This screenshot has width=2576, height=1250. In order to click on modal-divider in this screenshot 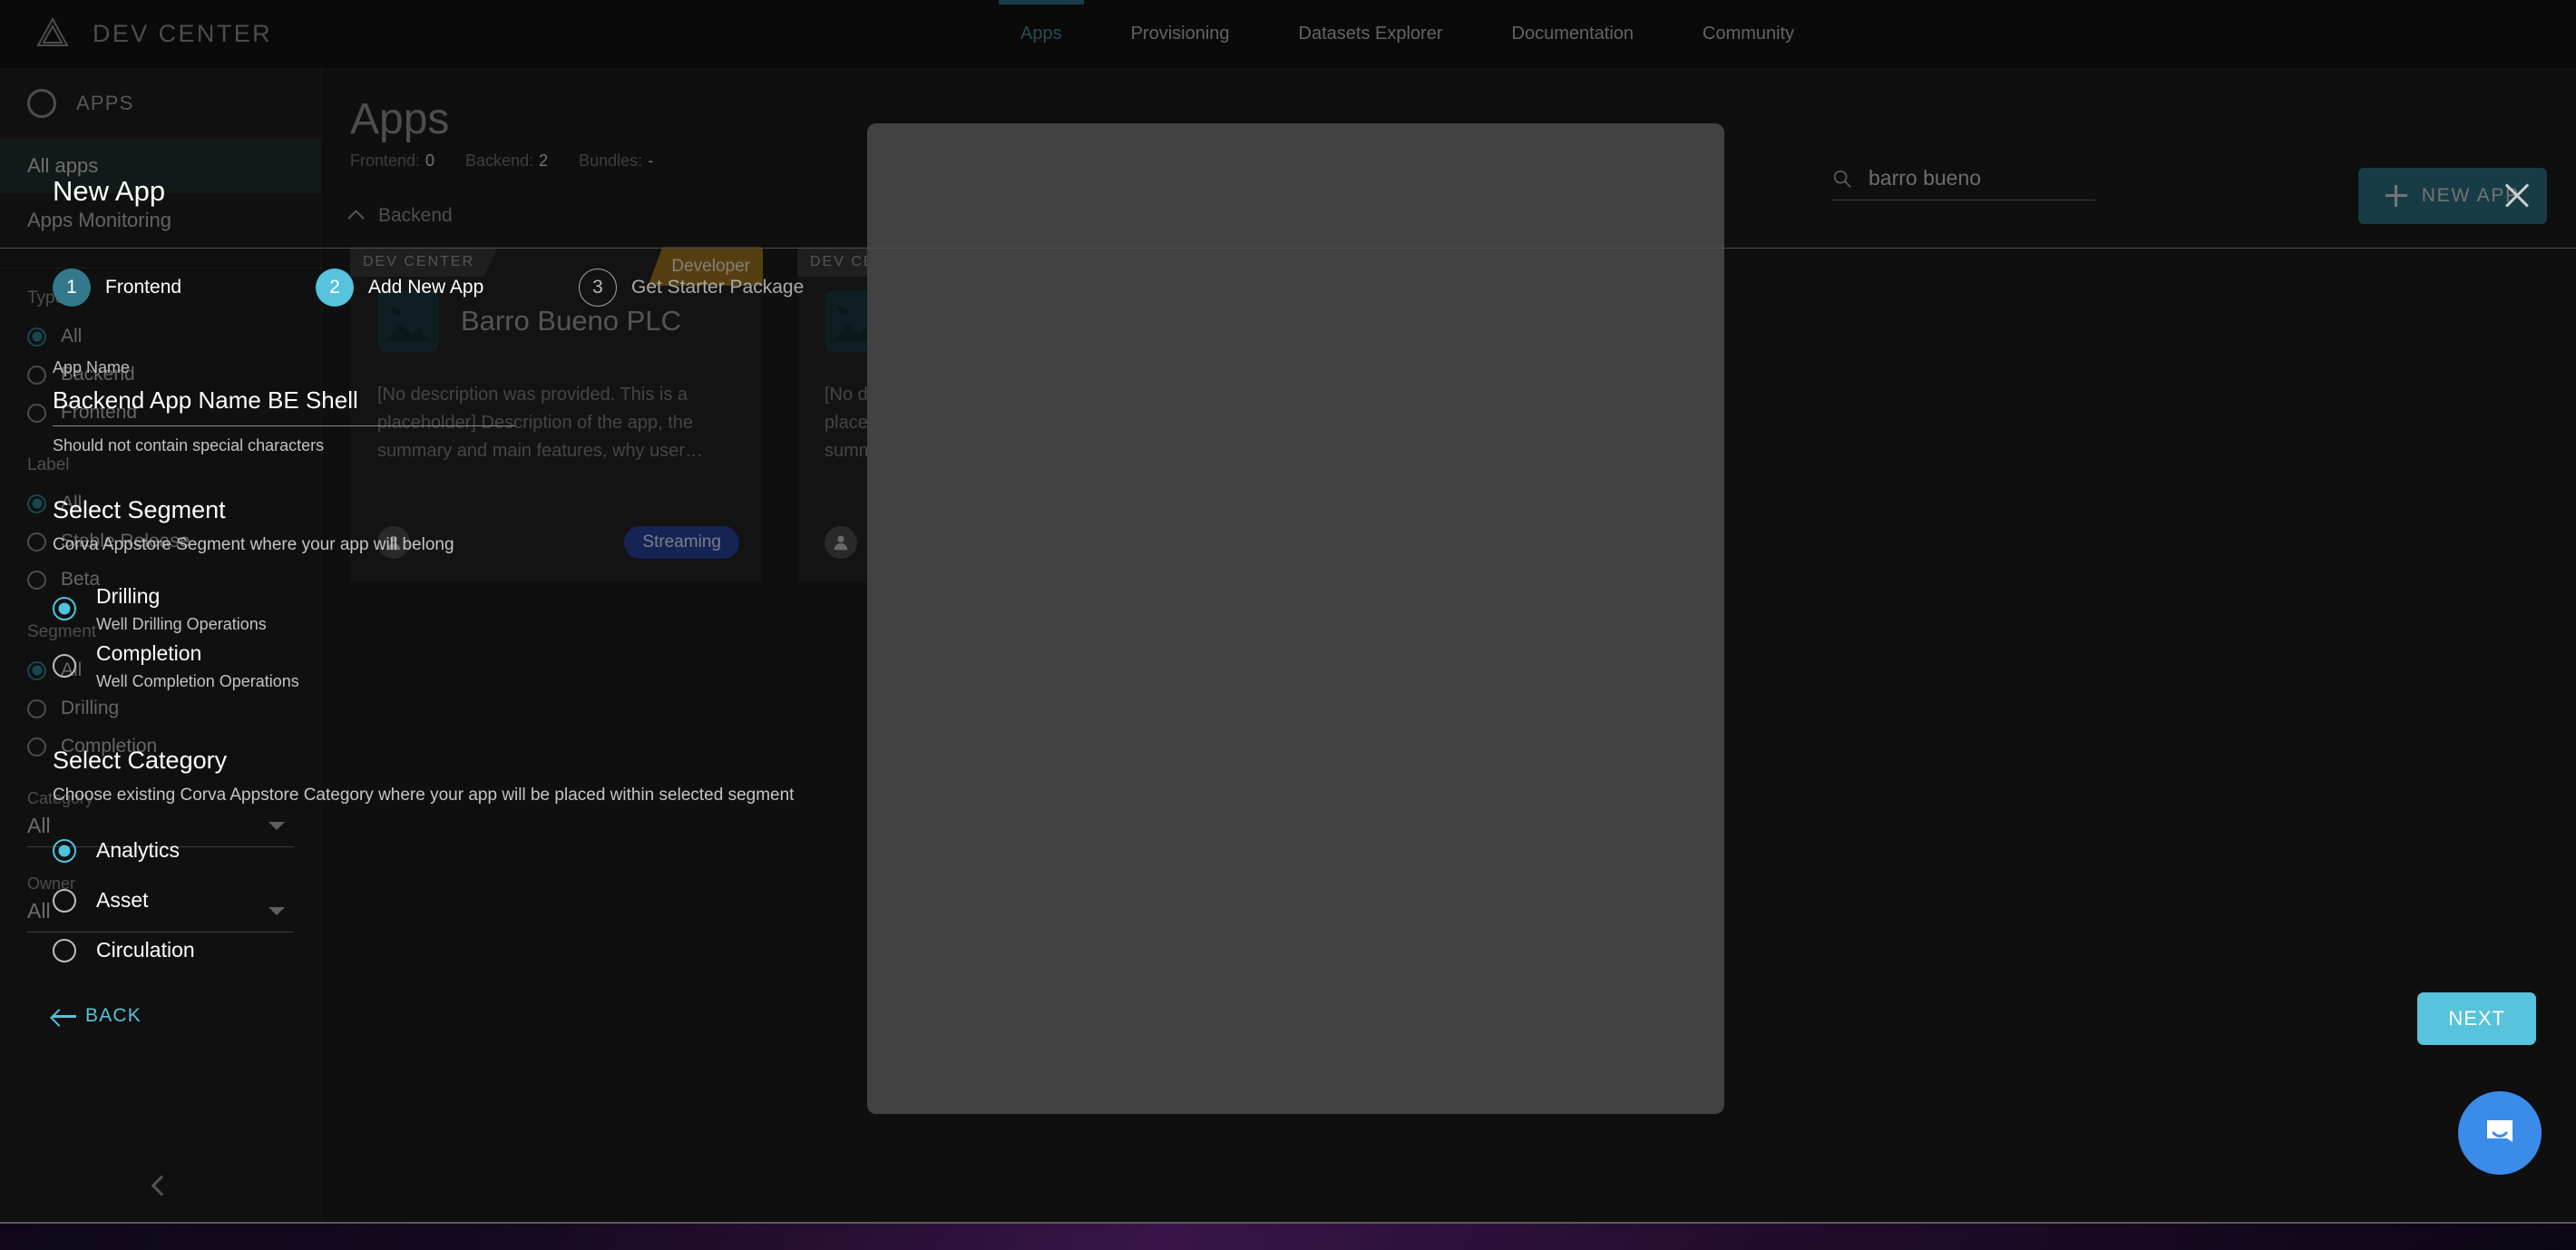, I will do `click(1288, 249)`.